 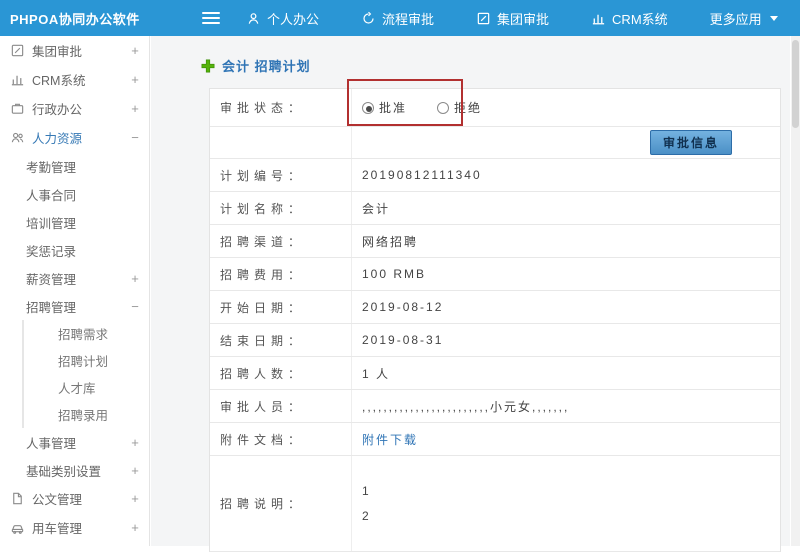 What do you see at coordinates (366, 490) in the screenshot?
I see `description-line: 1` at bounding box center [366, 490].